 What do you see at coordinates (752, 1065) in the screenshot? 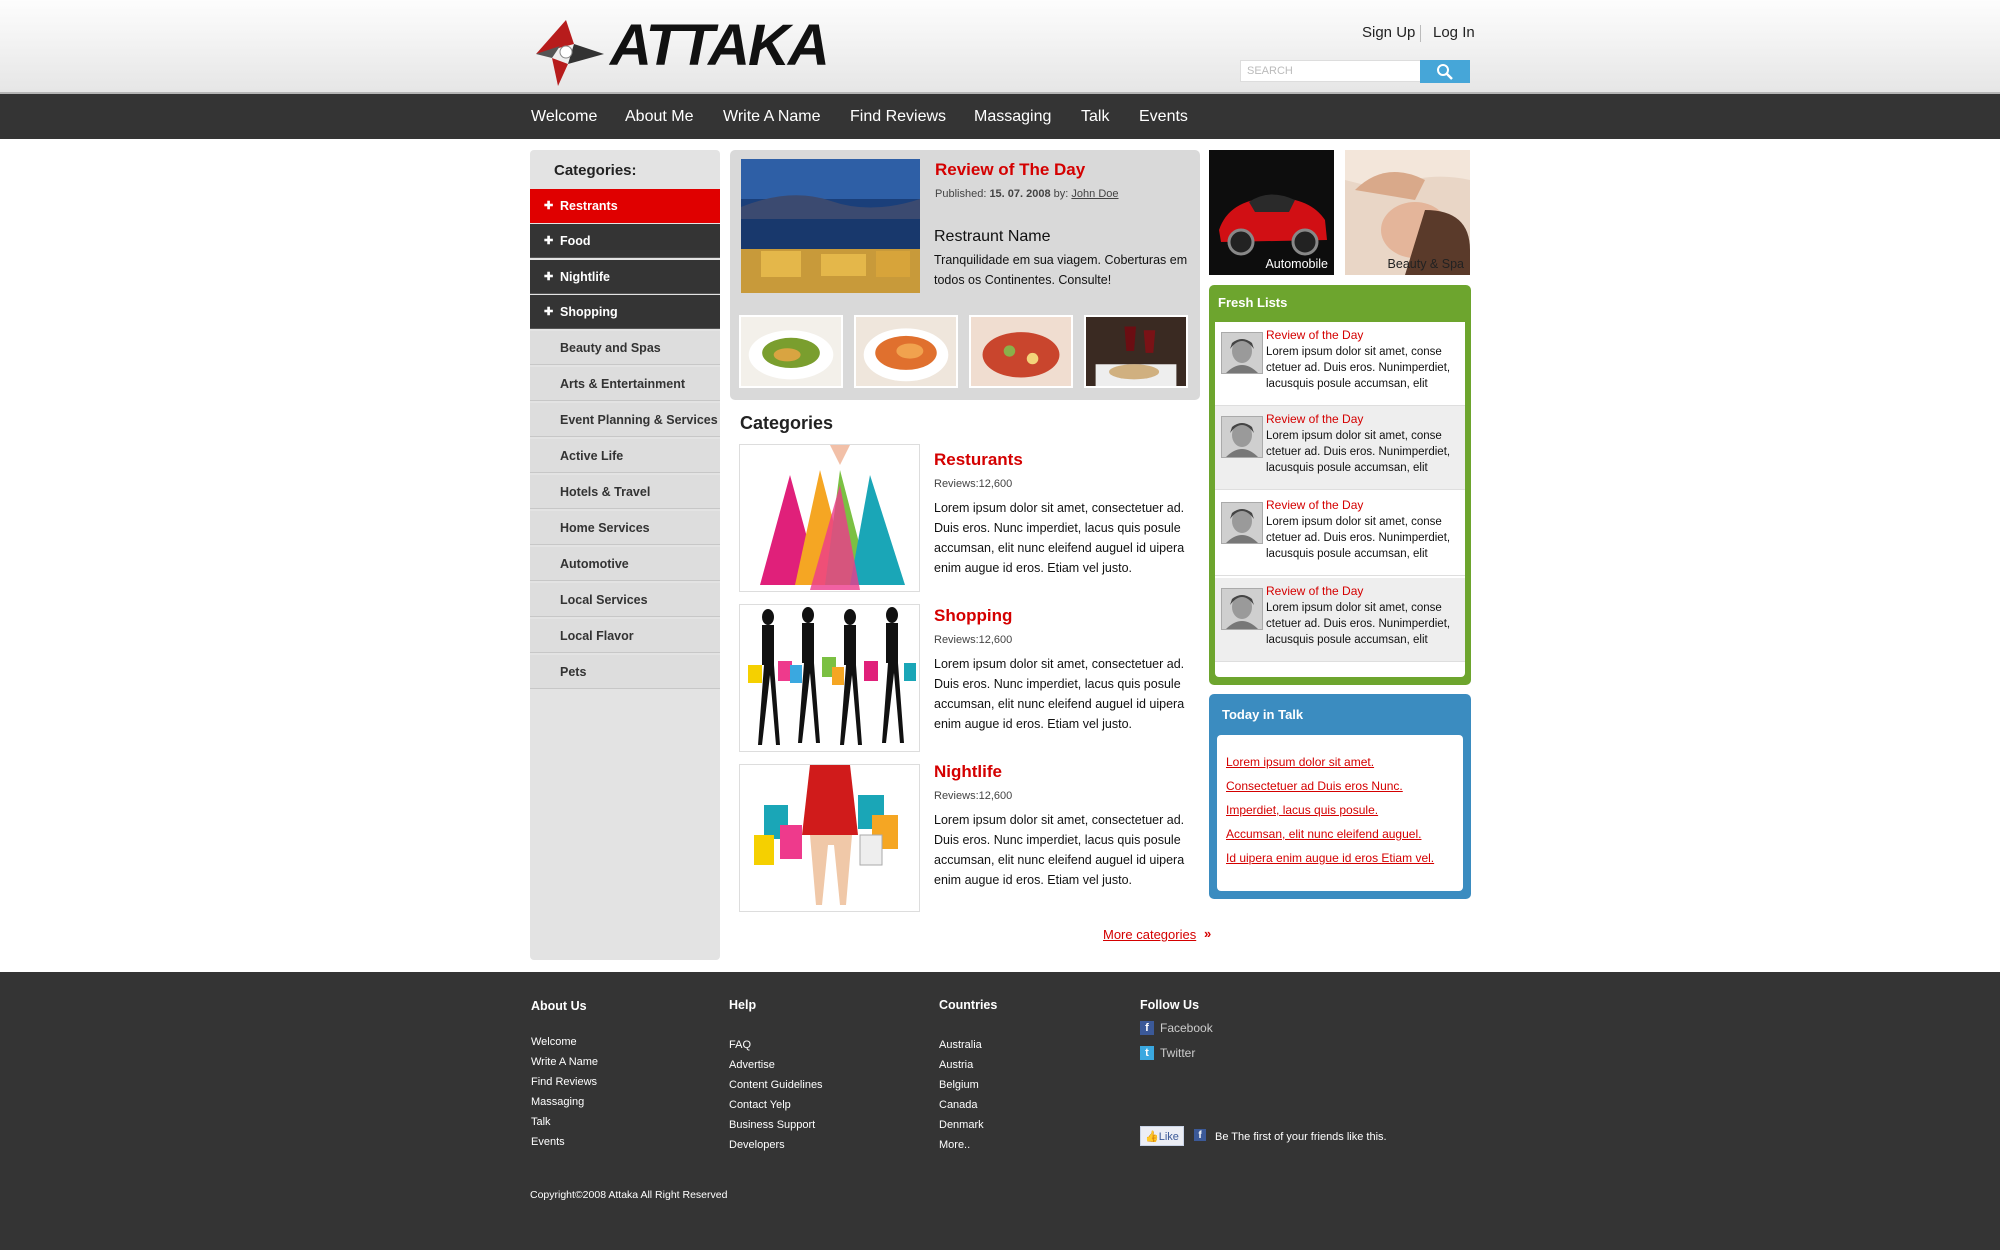
I see `footer-help-link: Advertise` at bounding box center [752, 1065].